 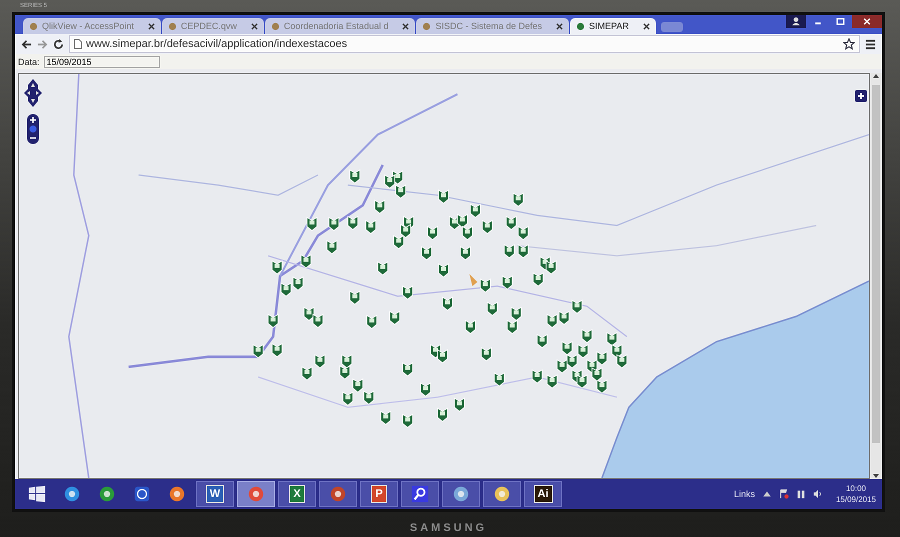 I want to click on clock-time: 10:00, so click(x=856, y=488).